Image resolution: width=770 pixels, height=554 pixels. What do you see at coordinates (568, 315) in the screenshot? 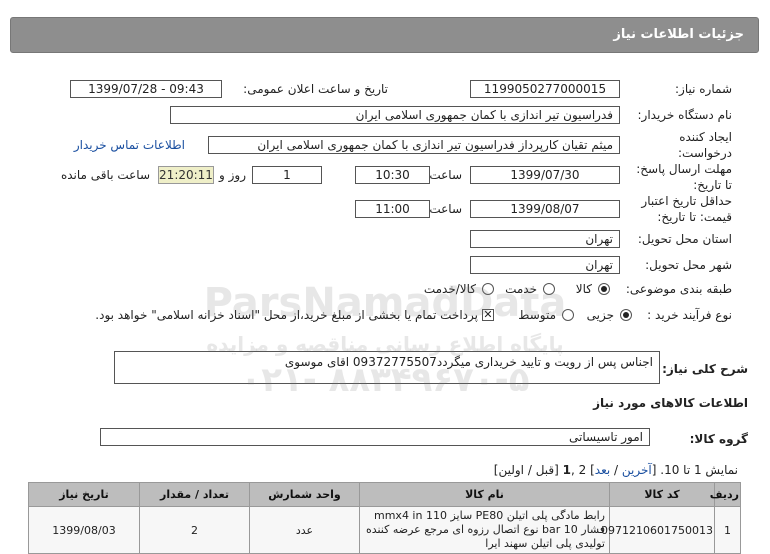
I see `process-medium-radio` at bounding box center [568, 315].